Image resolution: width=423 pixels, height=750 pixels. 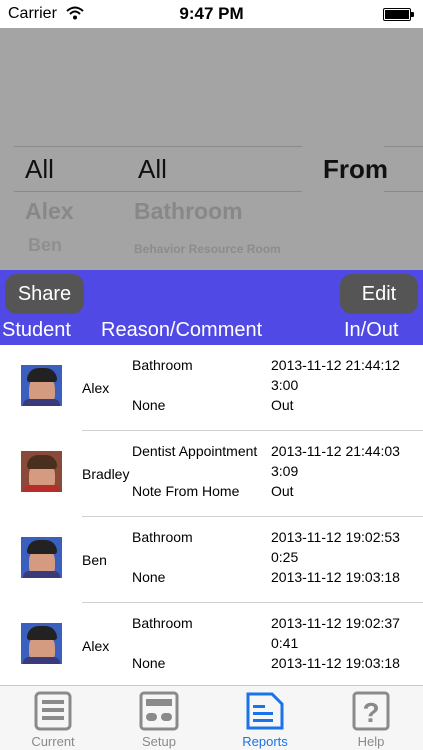 What do you see at coordinates (211, 307) in the screenshot?
I see `report-toolbar: Share Edit Student Reason/Comment In/Out` at bounding box center [211, 307].